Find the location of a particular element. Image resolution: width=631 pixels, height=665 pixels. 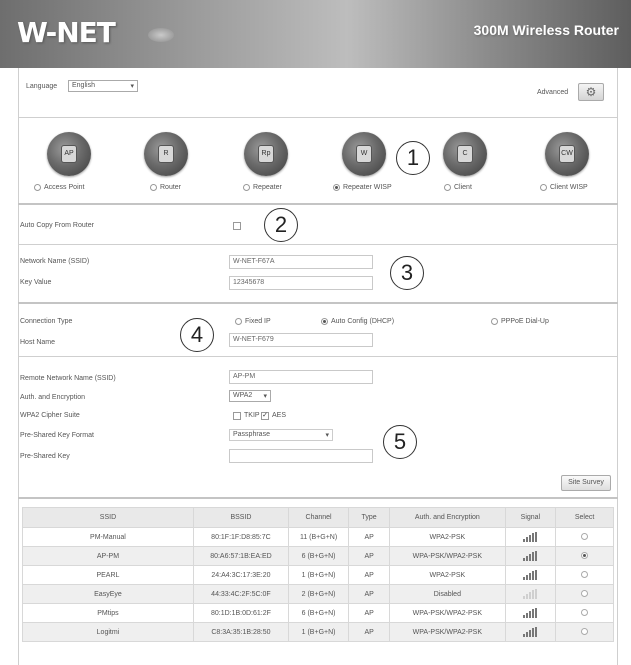

auto-copy-label: Auto Copy From Router is located at coordinates (57, 225).